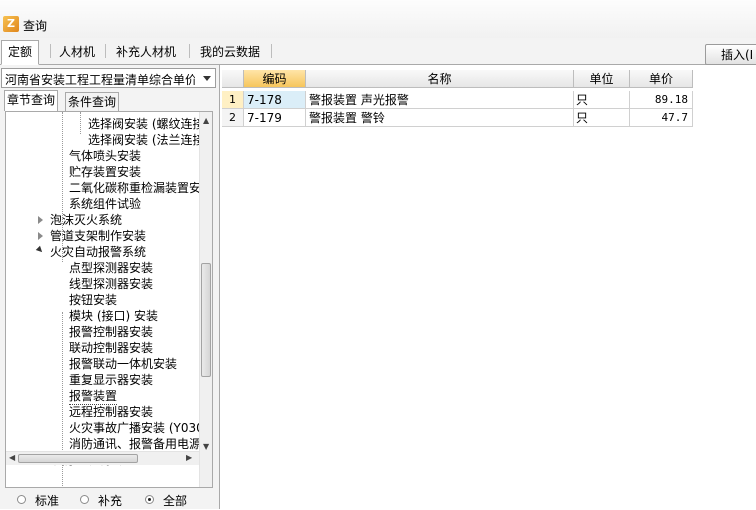  I want to click on tab-labor-material-machine: 人材机, so click(77, 52).